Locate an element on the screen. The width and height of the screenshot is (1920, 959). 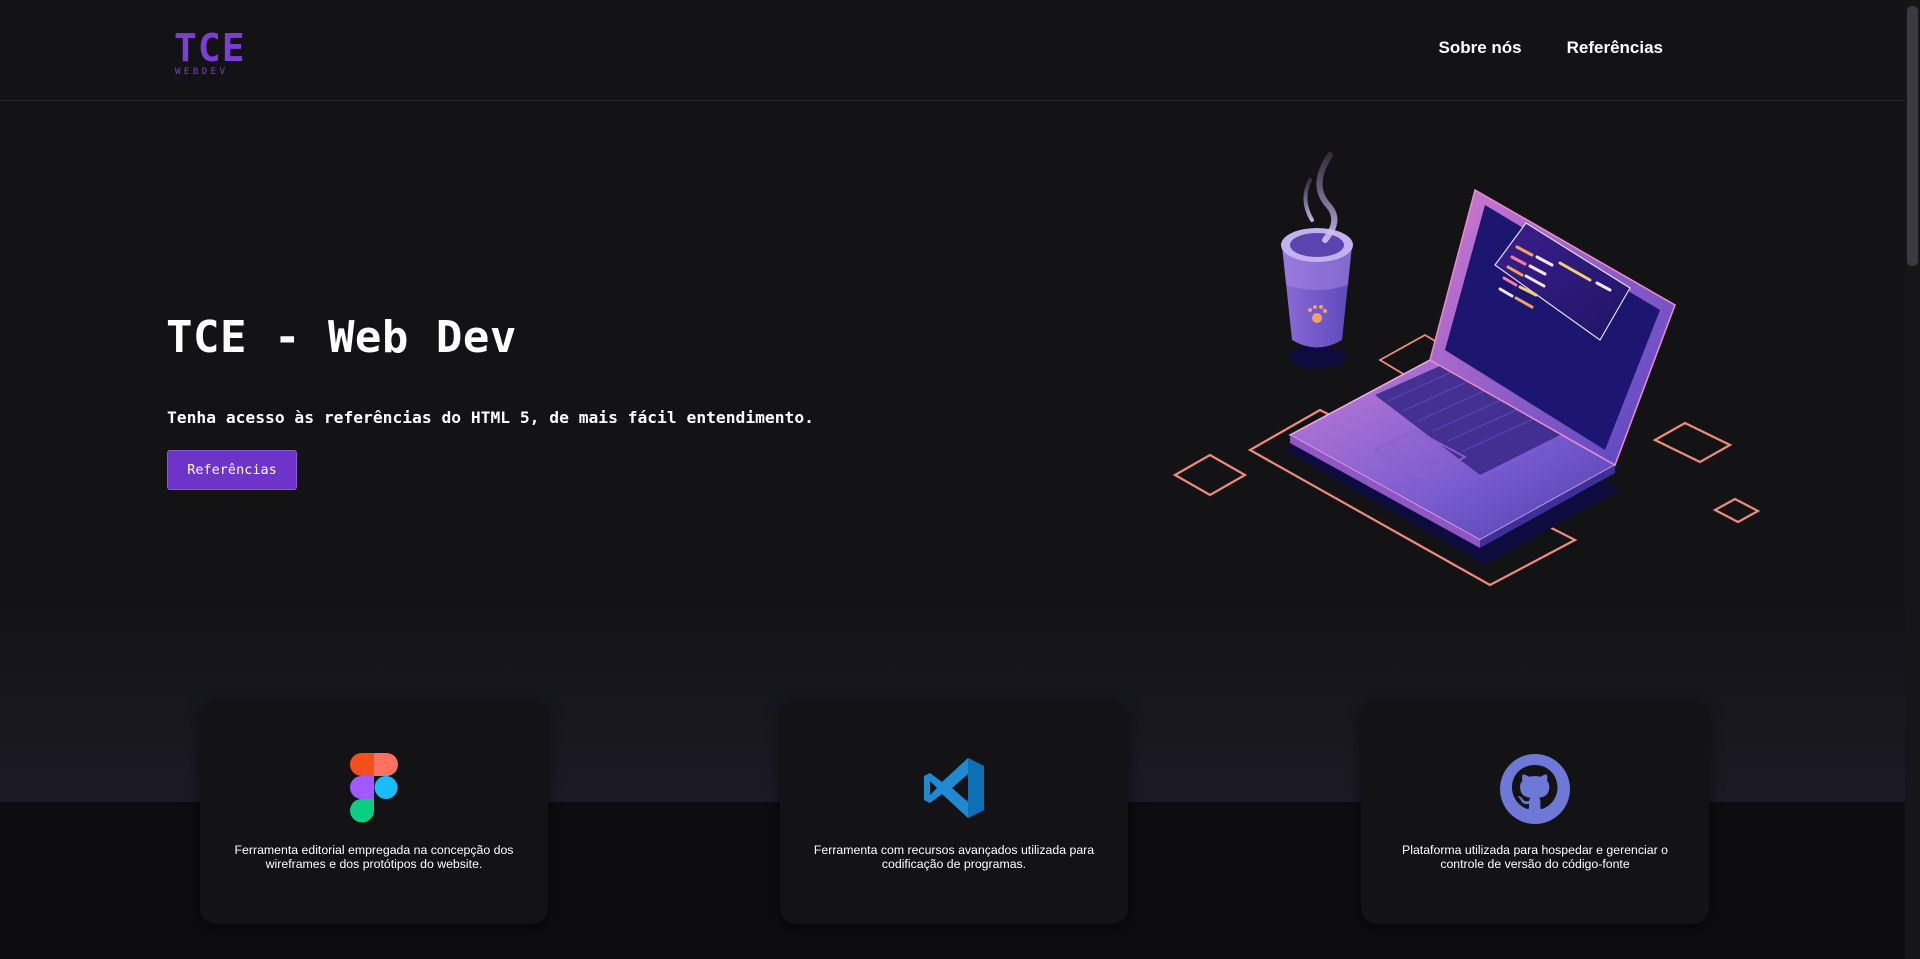
nav-link-referencias: Referências is located at coordinates (1615, 48).